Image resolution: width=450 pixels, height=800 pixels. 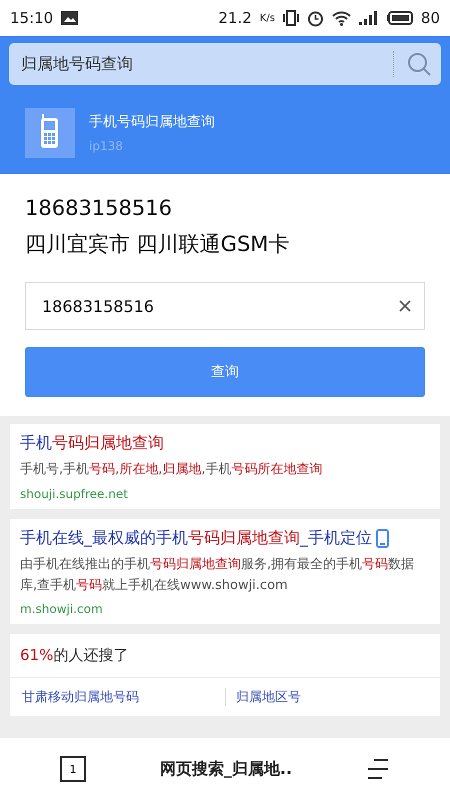 What do you see at coordinates (123, 697) in the screenshot?
I see `related-link: 甘肃移动归属地号码` at bounding box center [123, 697].